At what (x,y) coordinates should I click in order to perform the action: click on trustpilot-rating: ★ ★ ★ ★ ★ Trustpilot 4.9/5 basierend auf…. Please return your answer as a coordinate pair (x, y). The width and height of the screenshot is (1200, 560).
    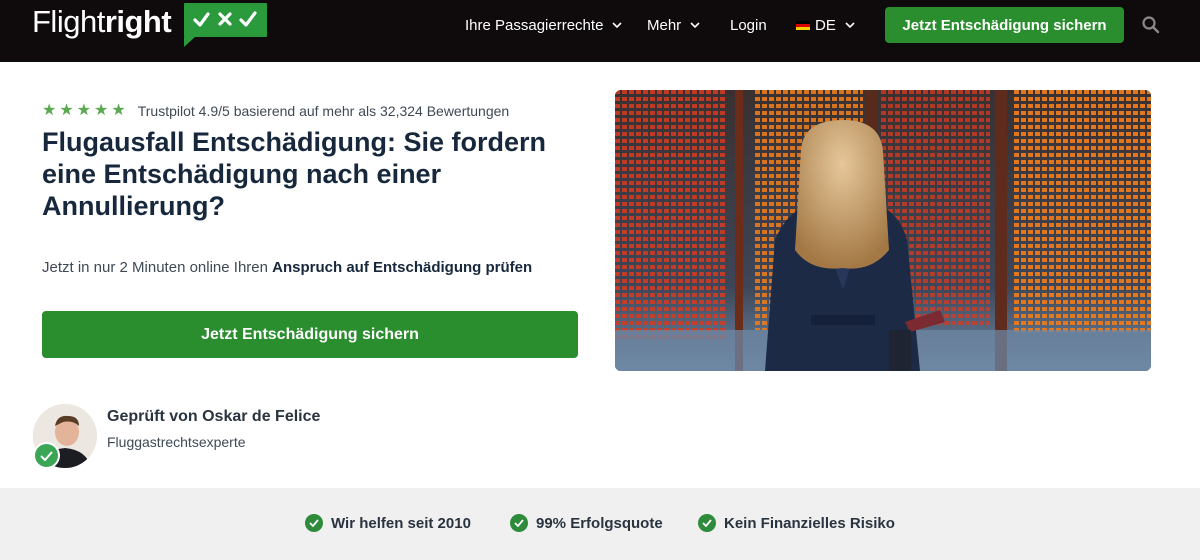
    Looking at the image, I should click on (276, 111).